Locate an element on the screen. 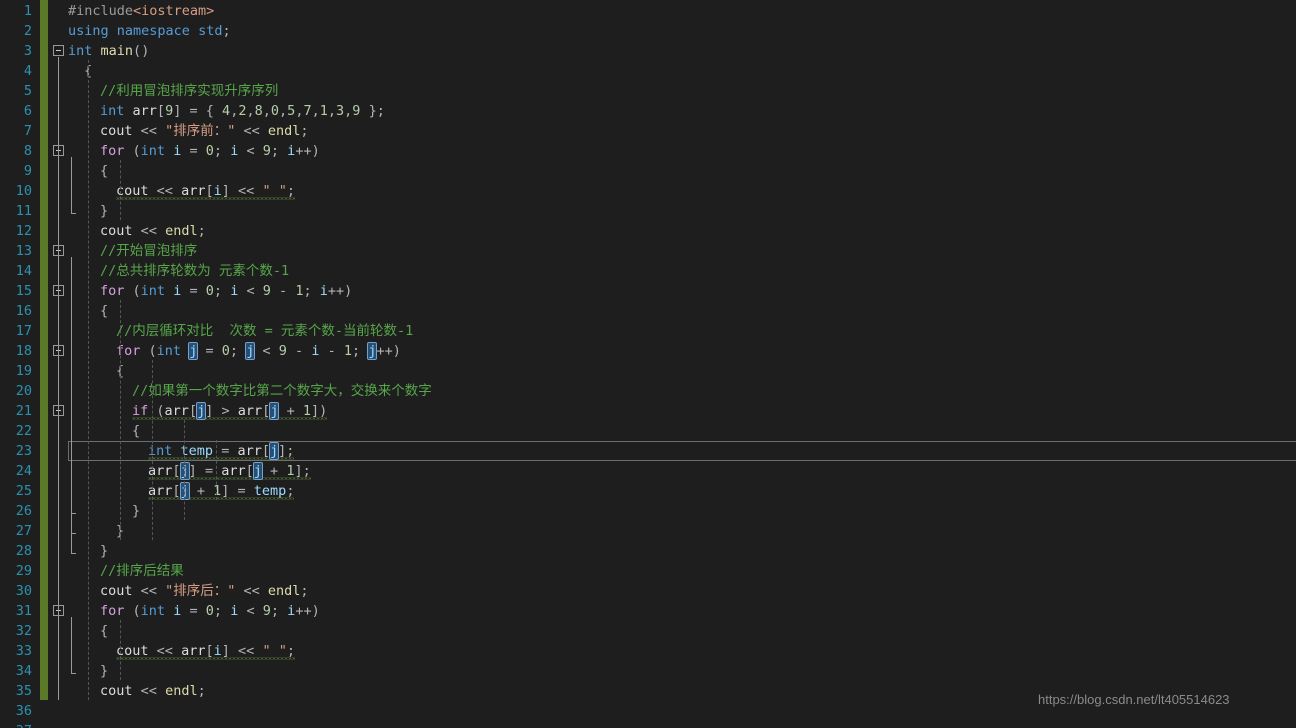 This screenshot has height=728, width=1296. code-line: 21 if (arr[j] > arr[j + 1]) is located at coordinates (648, 411).